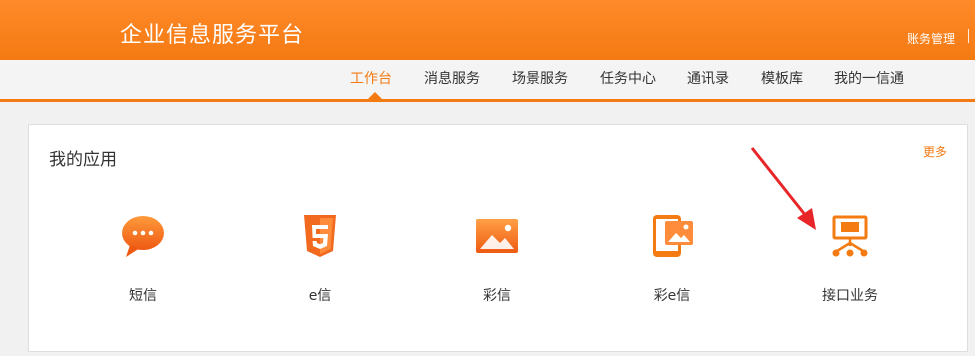 Image resolution: width=975 pixels, height=356 pixels. I want to click on app-rich-e-message: 彩e信, so click(672, 259).